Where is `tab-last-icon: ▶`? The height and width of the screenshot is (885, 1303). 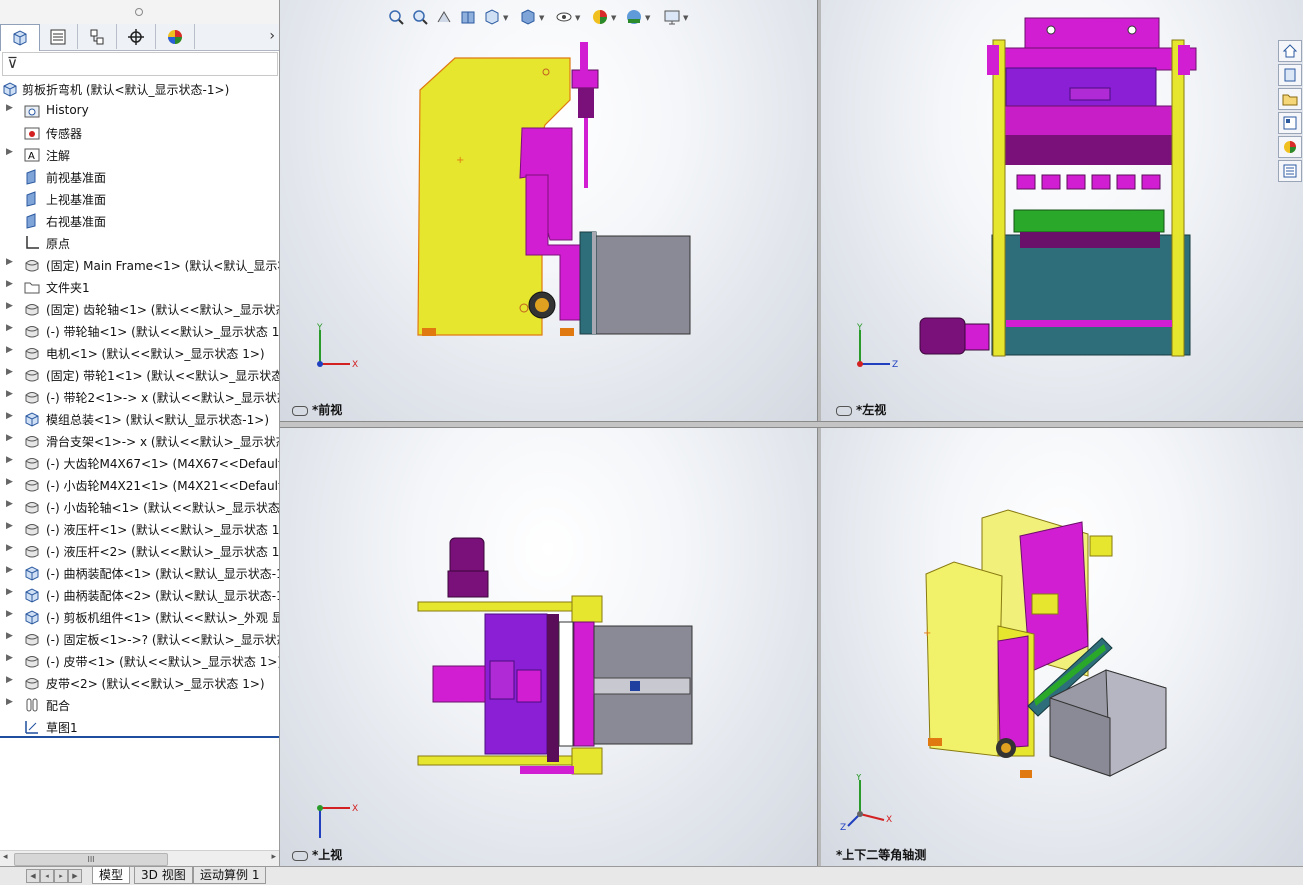 tab-last-icon: ▶ is located at coordinates (75, 876).